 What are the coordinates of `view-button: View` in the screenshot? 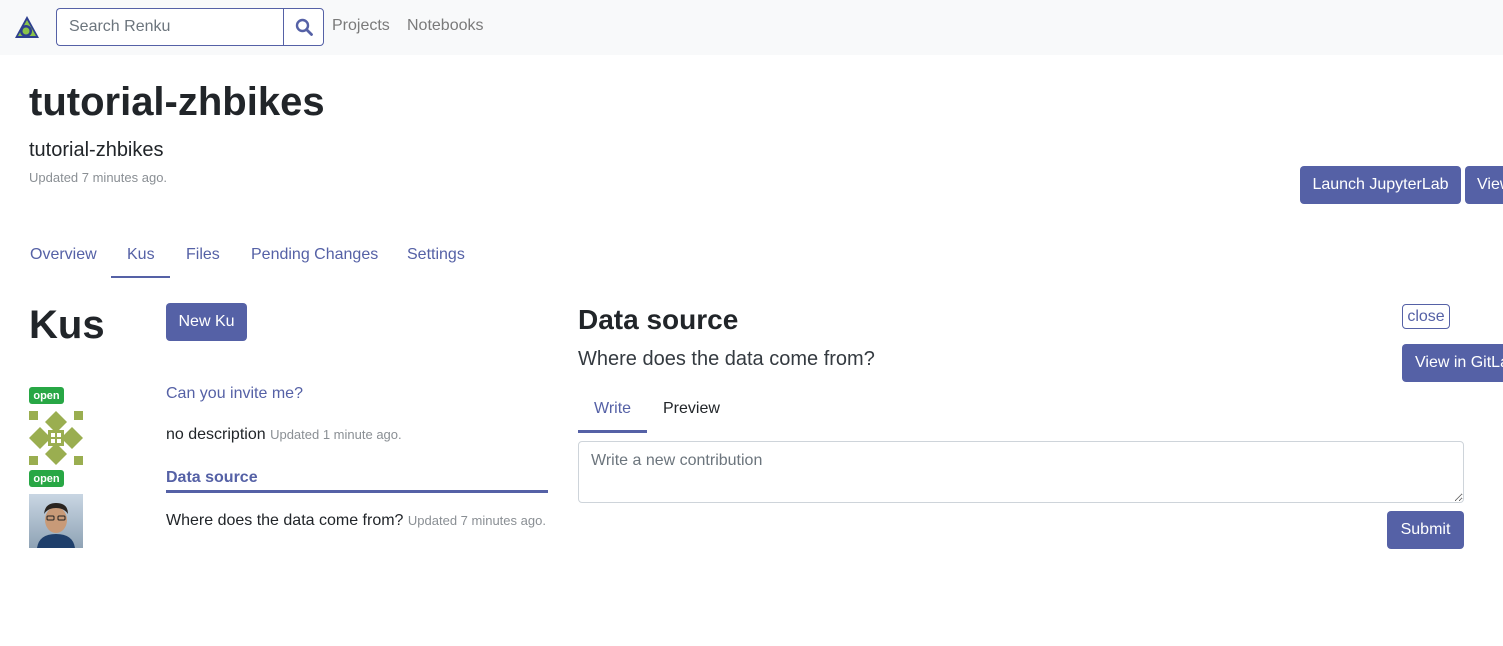 It's located at (1484, 185).